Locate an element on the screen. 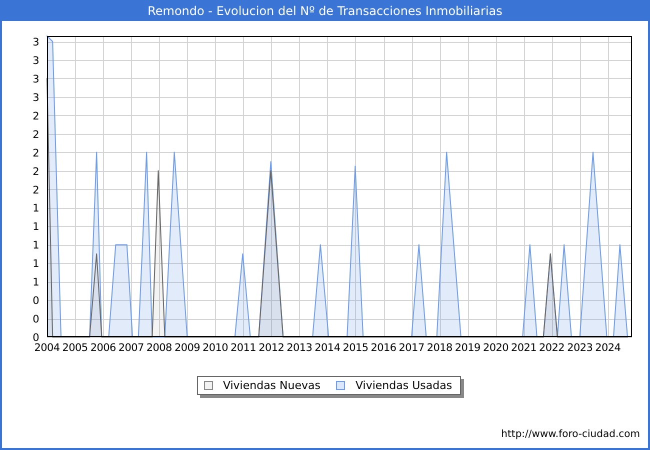  x-tick-label: 2018 is located at coordinates (439, 348).